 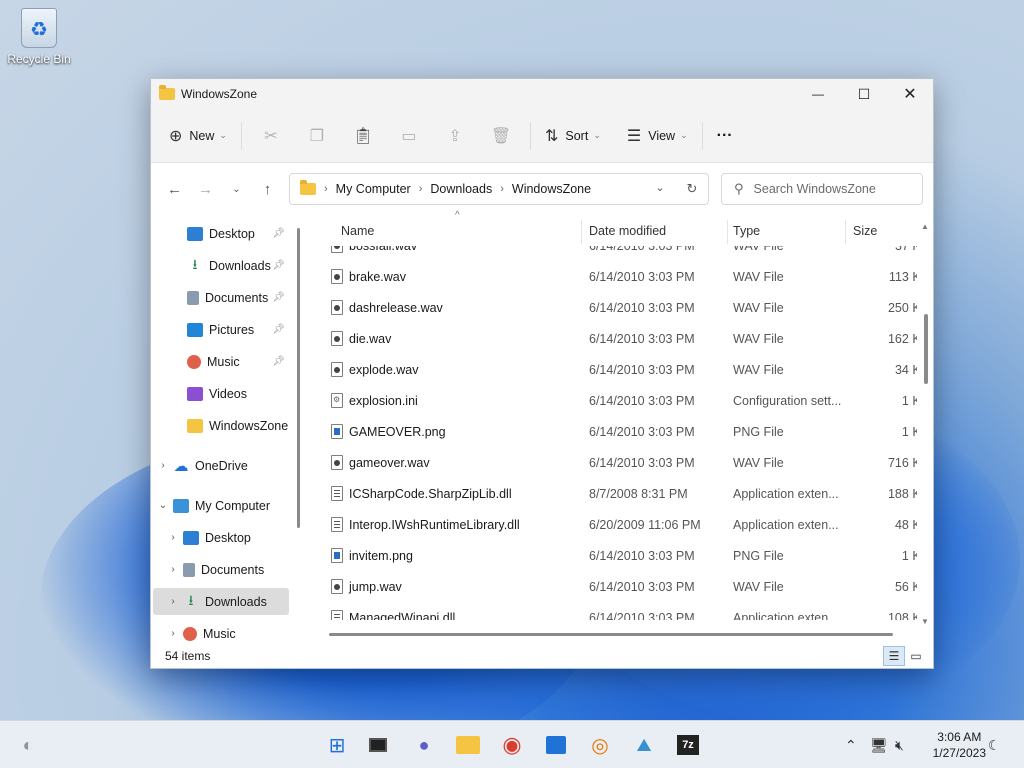 I want to click on sidebar-item-label: Pictures, so click(x=232, y=329).